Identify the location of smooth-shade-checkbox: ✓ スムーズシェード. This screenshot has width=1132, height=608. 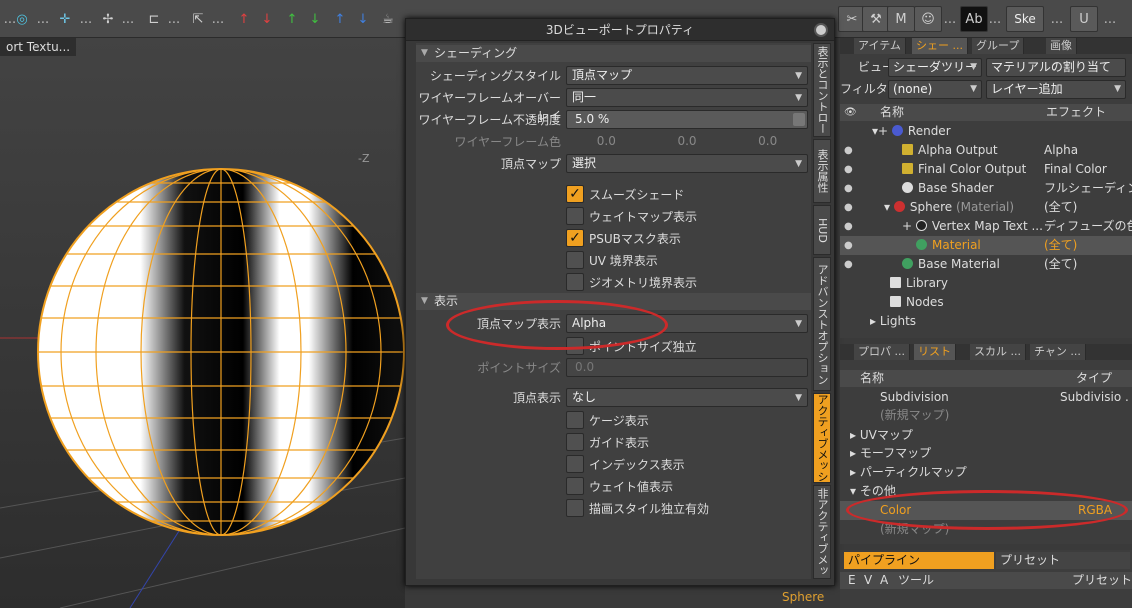
(625, 194).